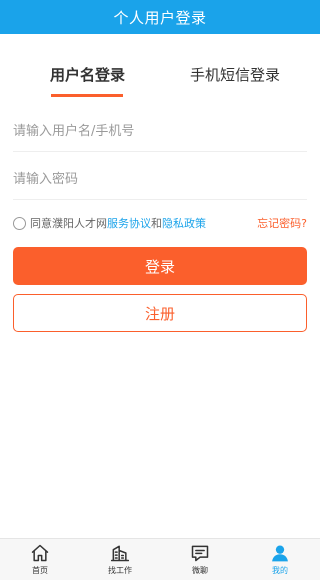 Image resolution: width=320 pixels, height=580 pixels. I want to click on service-agreement-link: 服务协议, so click(129, 223).